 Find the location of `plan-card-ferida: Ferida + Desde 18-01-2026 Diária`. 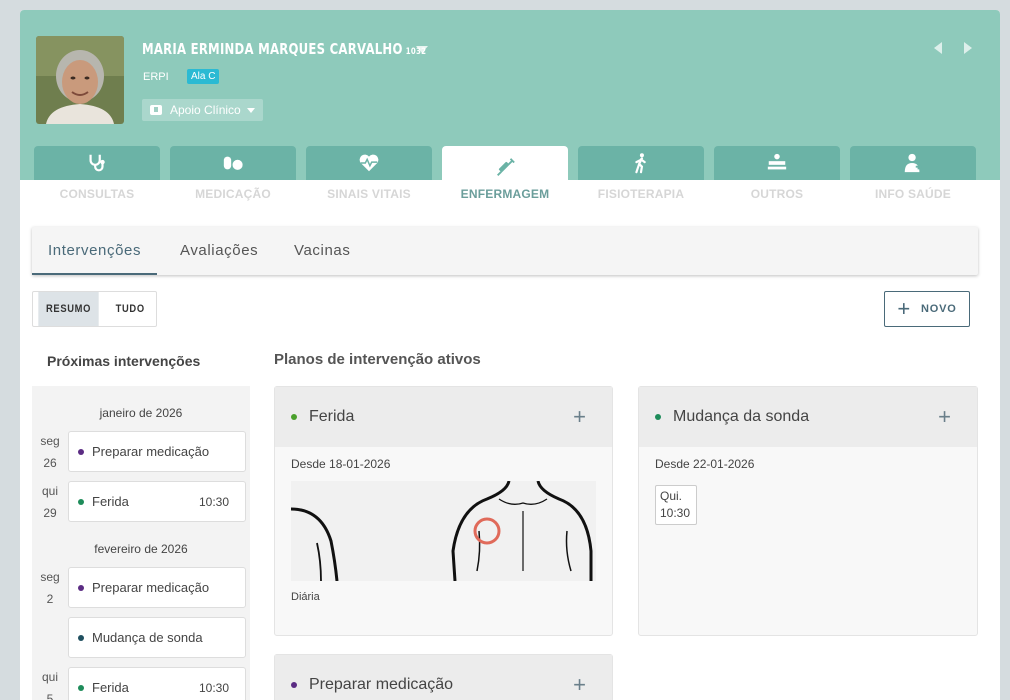

plan-card-ferida: Ferida + Desde 18-01-2026 Diária is located at coordinates (443, 511).